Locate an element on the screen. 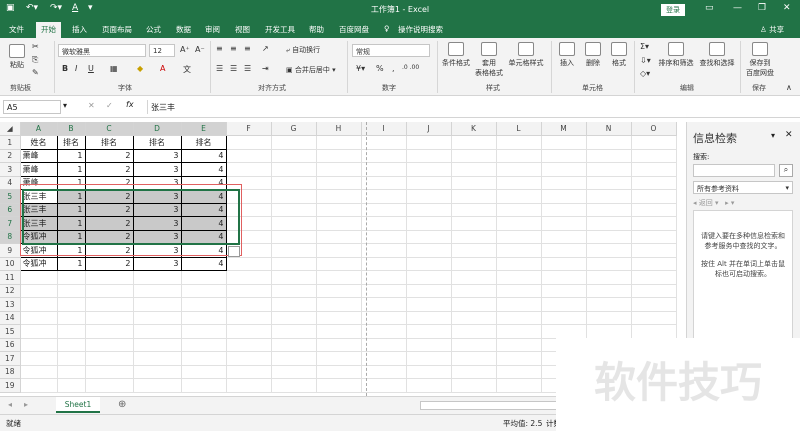 The image size is (800, 431). grow-font-icon: A⁺ is located at coordinates (185, 49).